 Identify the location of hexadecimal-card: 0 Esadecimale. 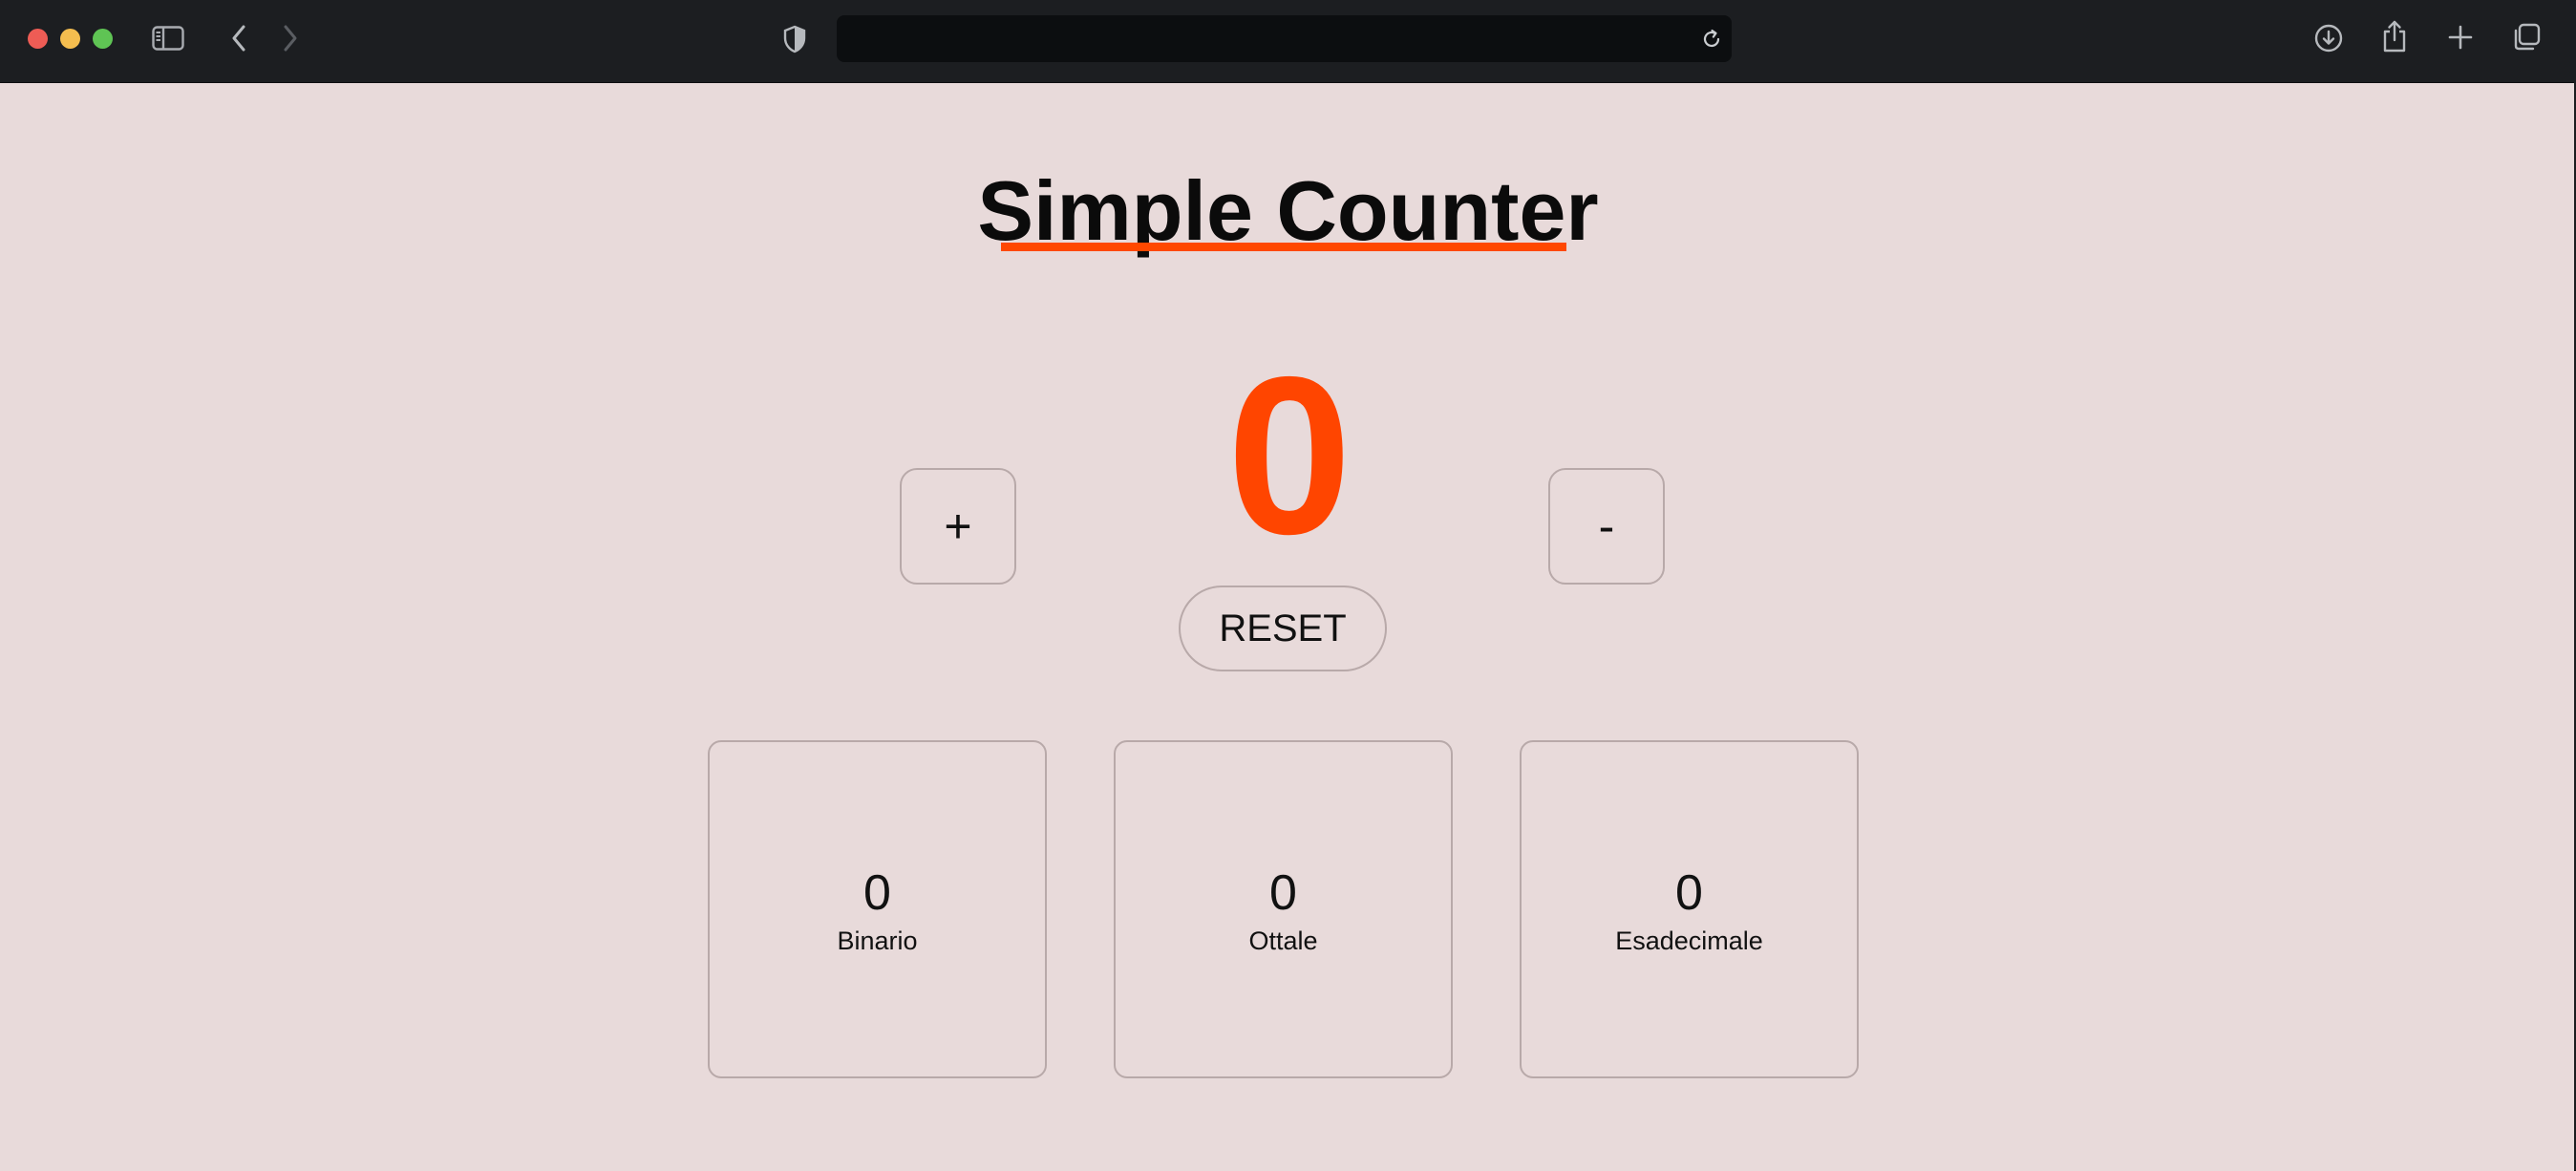
(1689, 909).